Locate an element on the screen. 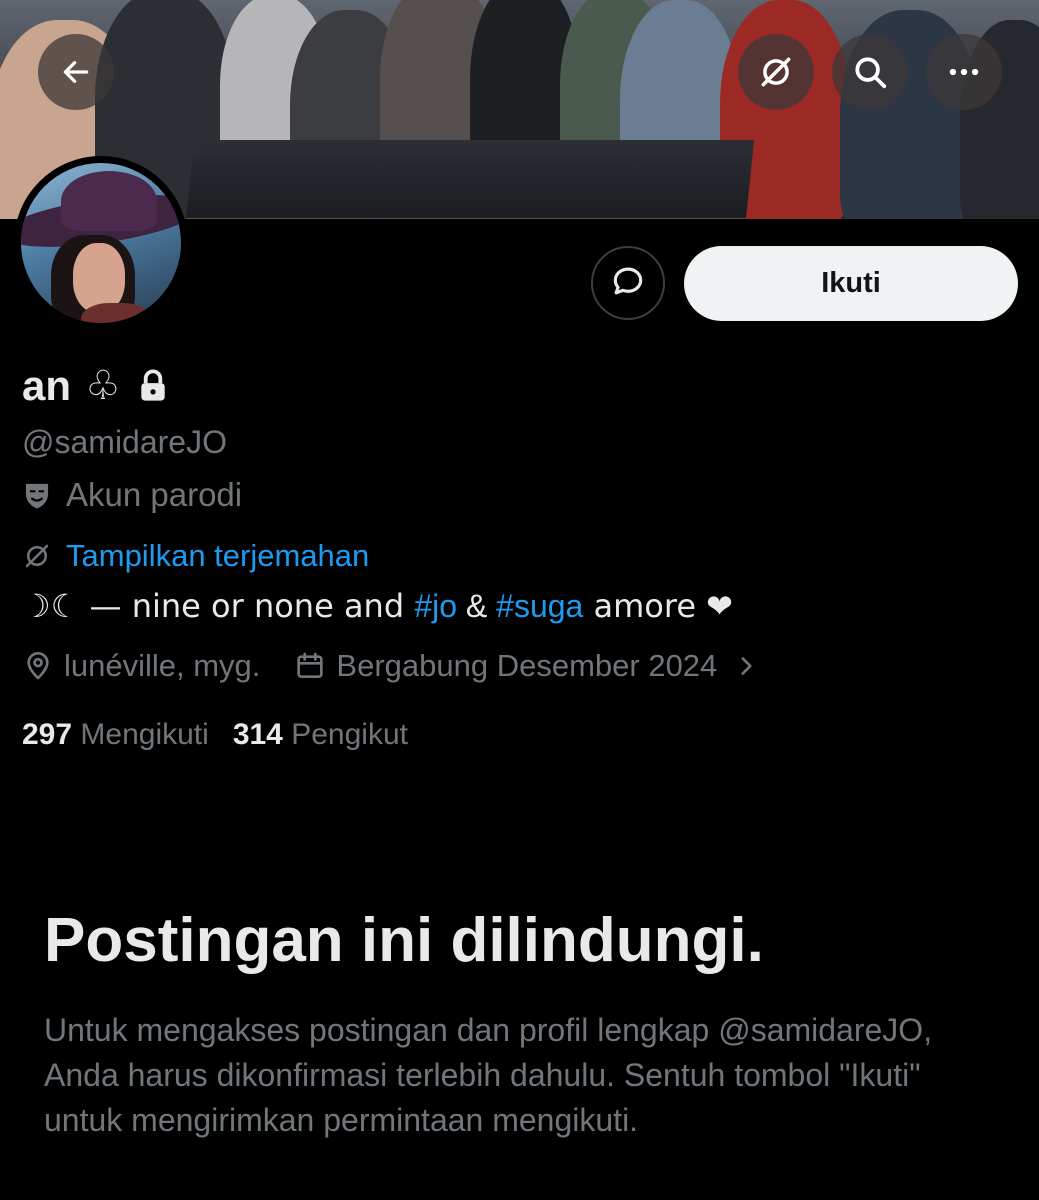  followers-count: 314 is located at coordinates (257, 734).